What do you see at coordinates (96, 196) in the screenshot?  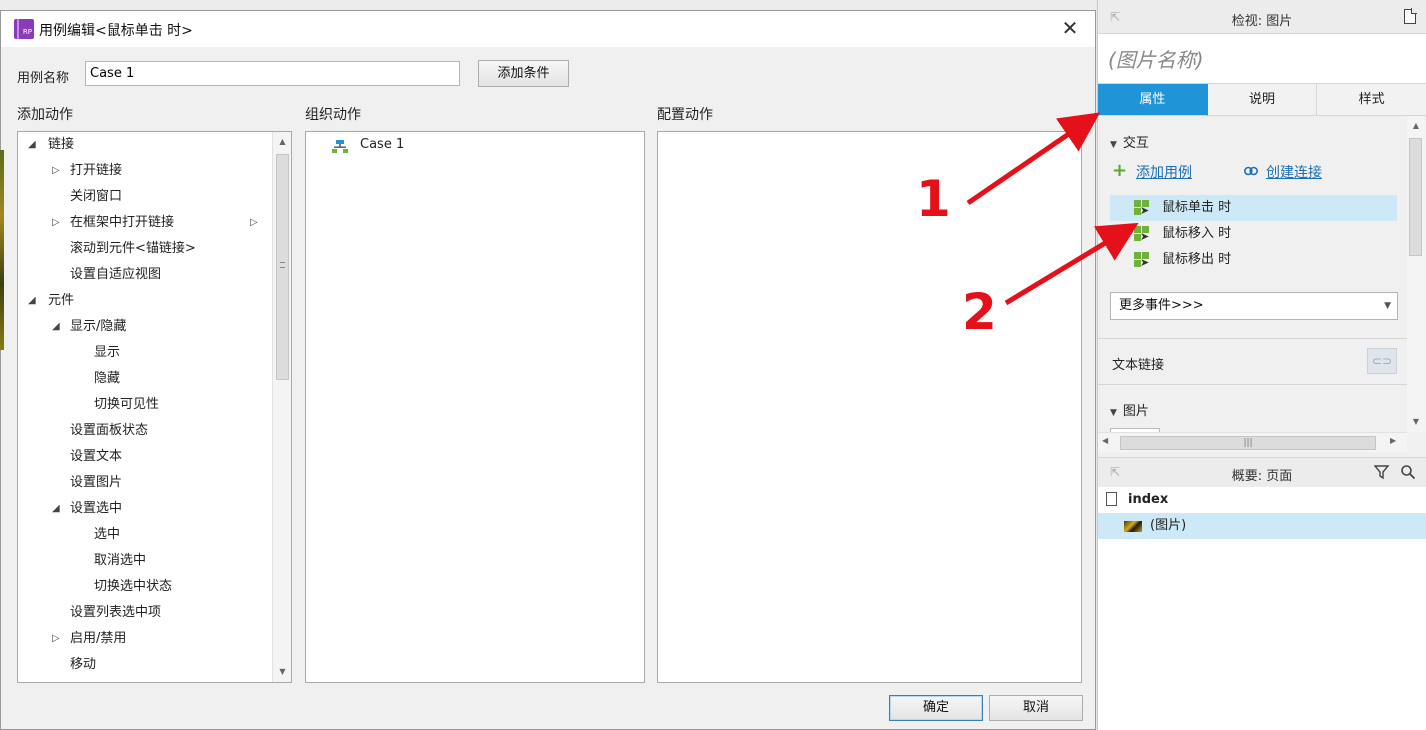 I see `action-tree-label: 关闭窗口` at bounding box center [96, 196].